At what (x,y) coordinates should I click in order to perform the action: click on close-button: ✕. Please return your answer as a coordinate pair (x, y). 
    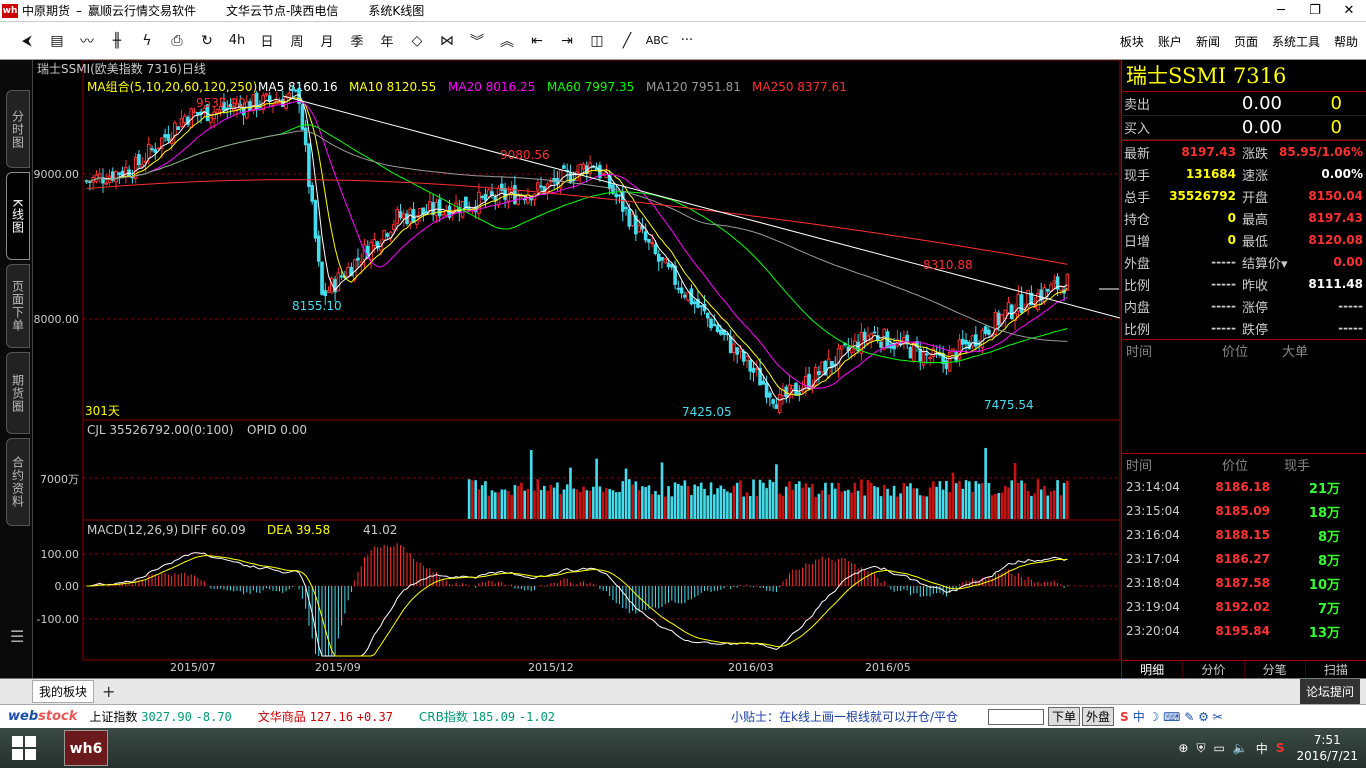
    Looking at the image, I should click on (1349, 11).